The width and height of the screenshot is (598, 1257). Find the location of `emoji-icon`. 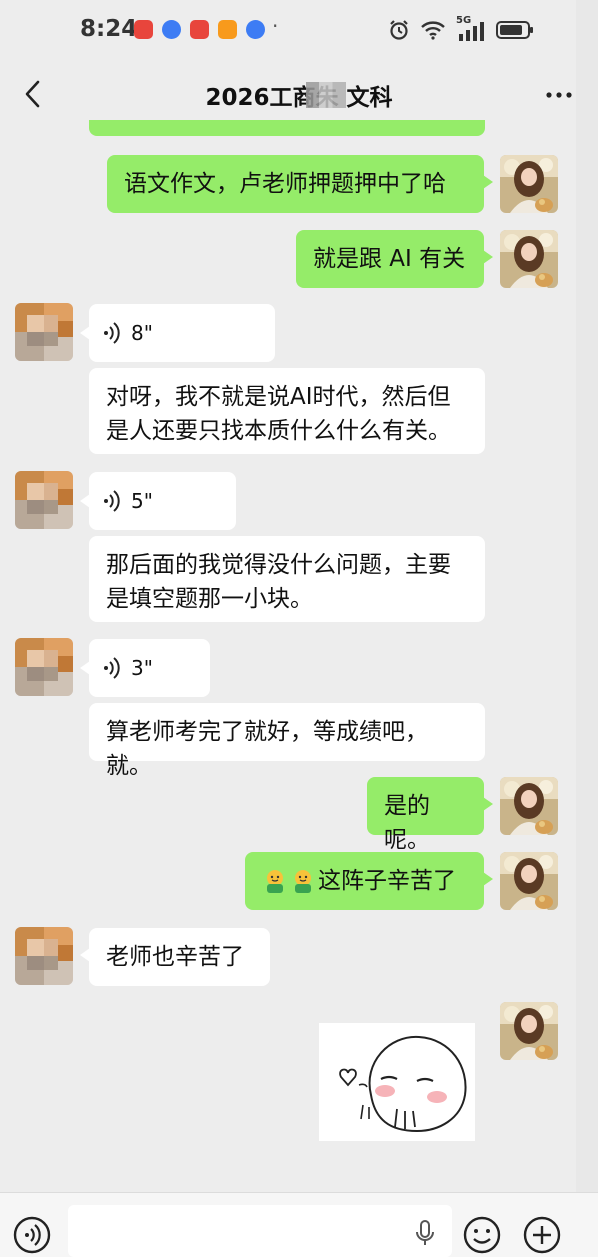

emoji-icon is located at coordinates (482, 1235).